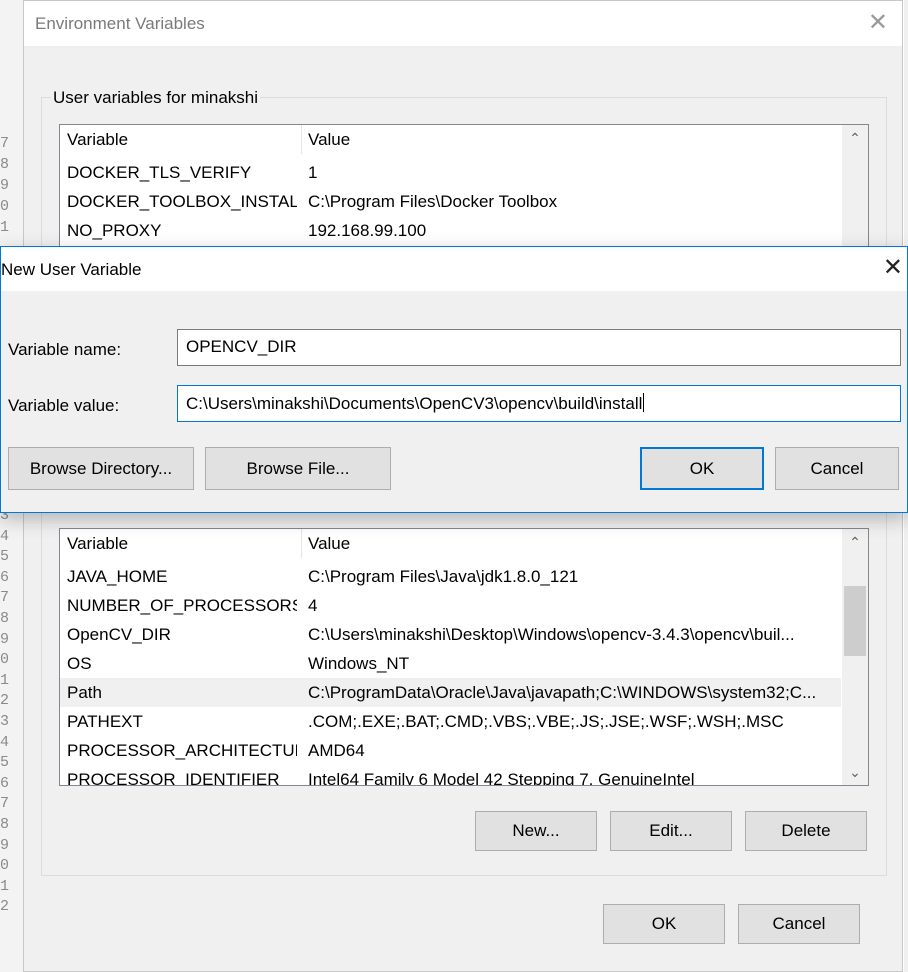  I want to click on table-row: PROCESSOR_ARCHITECTURE AMD64, so click(450, 750).